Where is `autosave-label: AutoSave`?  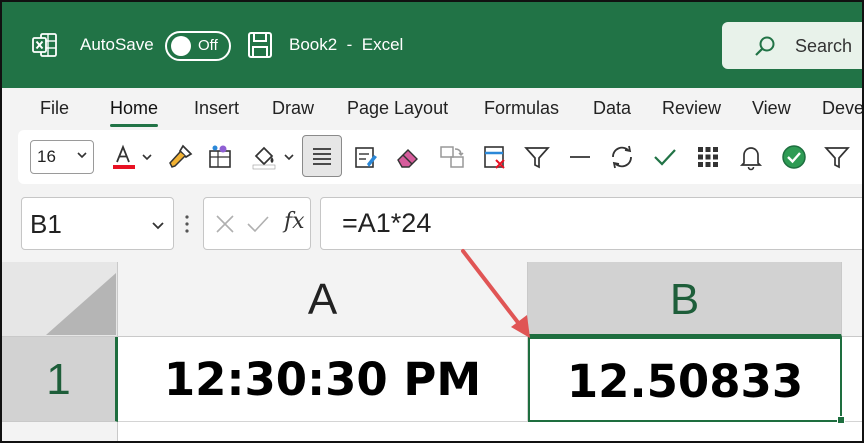
autosave-label: AutoSave is located at coordinates (117, 44).